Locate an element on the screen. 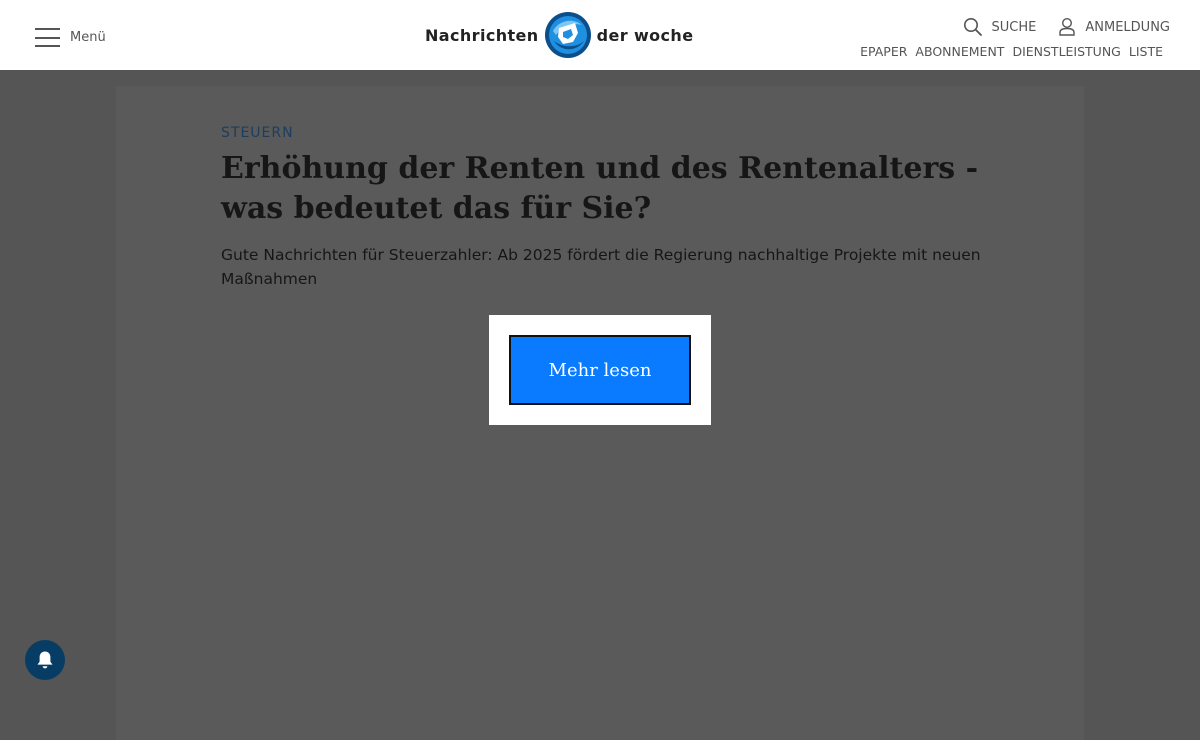  menu-button: Menü is located at coordinates (70, 37).